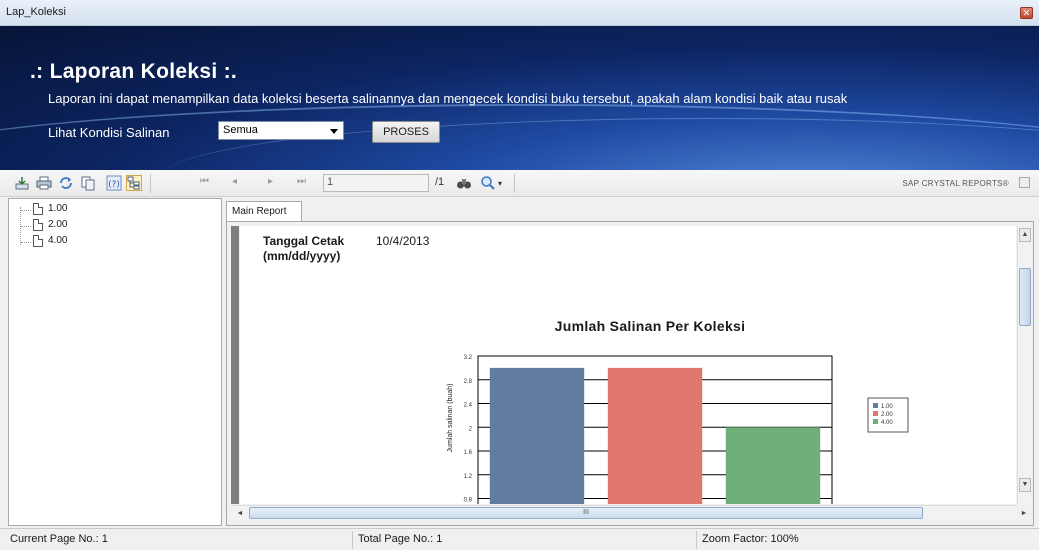 The image size is (1039, 550). Describe the element at coordinates (109, 132) in the screenshot. I see `condition-label: Lihat Kondisi Salinan` at that location.